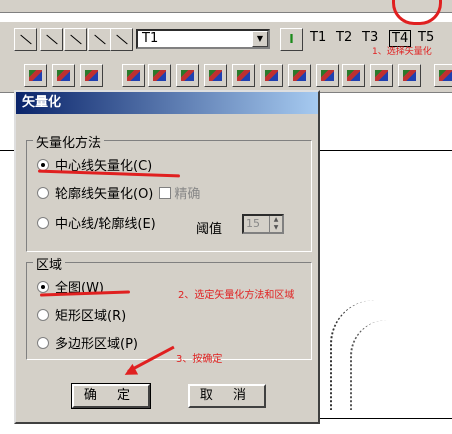 This screenshot has height=434, width=452. I want to click on region-option-label: 矩形区域(R), so click(91, 316).